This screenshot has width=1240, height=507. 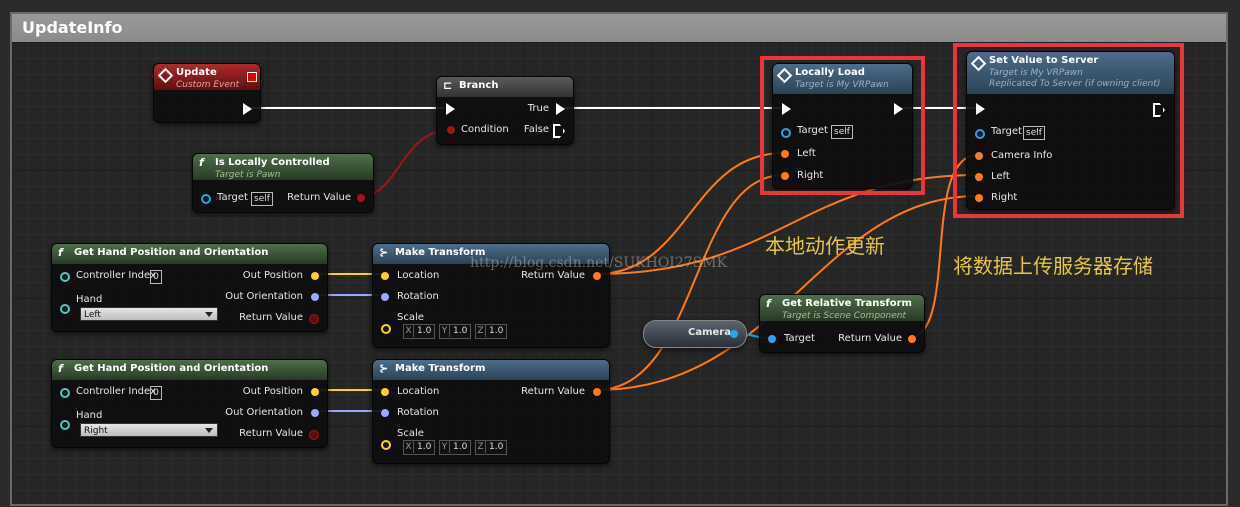 I want to click on mt2-scale-z-input: Z 1.0, so click(x=491, y=447).